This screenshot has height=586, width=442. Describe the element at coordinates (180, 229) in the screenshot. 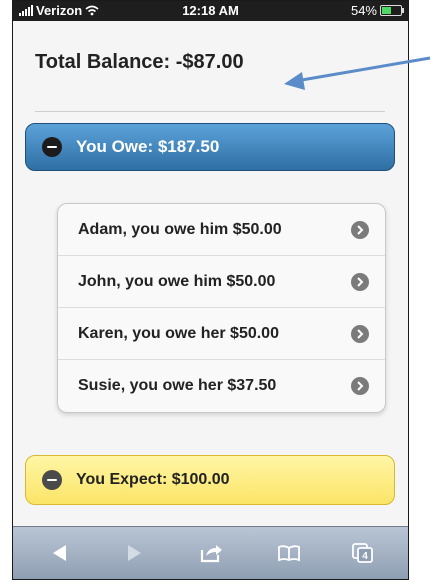

I see `list-item-label: Adam, you owe him $50.00` at that location.